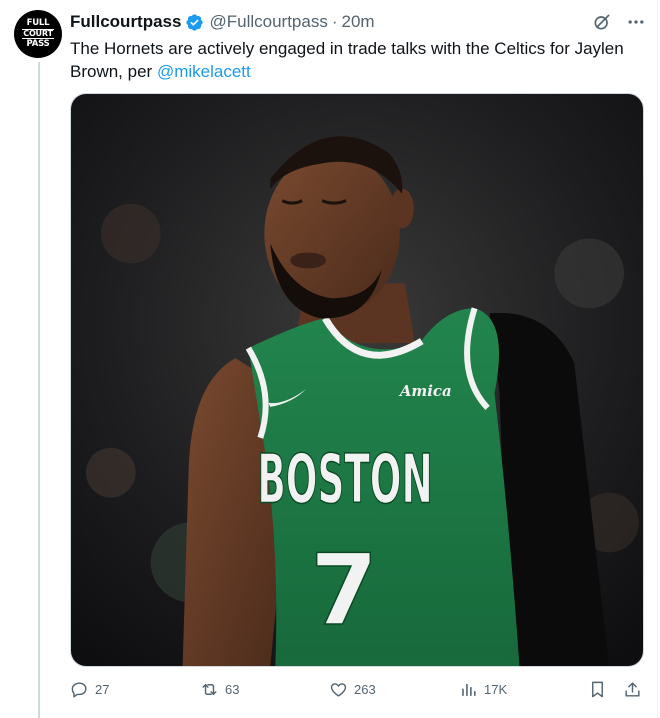  I want to click on reply-icon, so click(79, 690).